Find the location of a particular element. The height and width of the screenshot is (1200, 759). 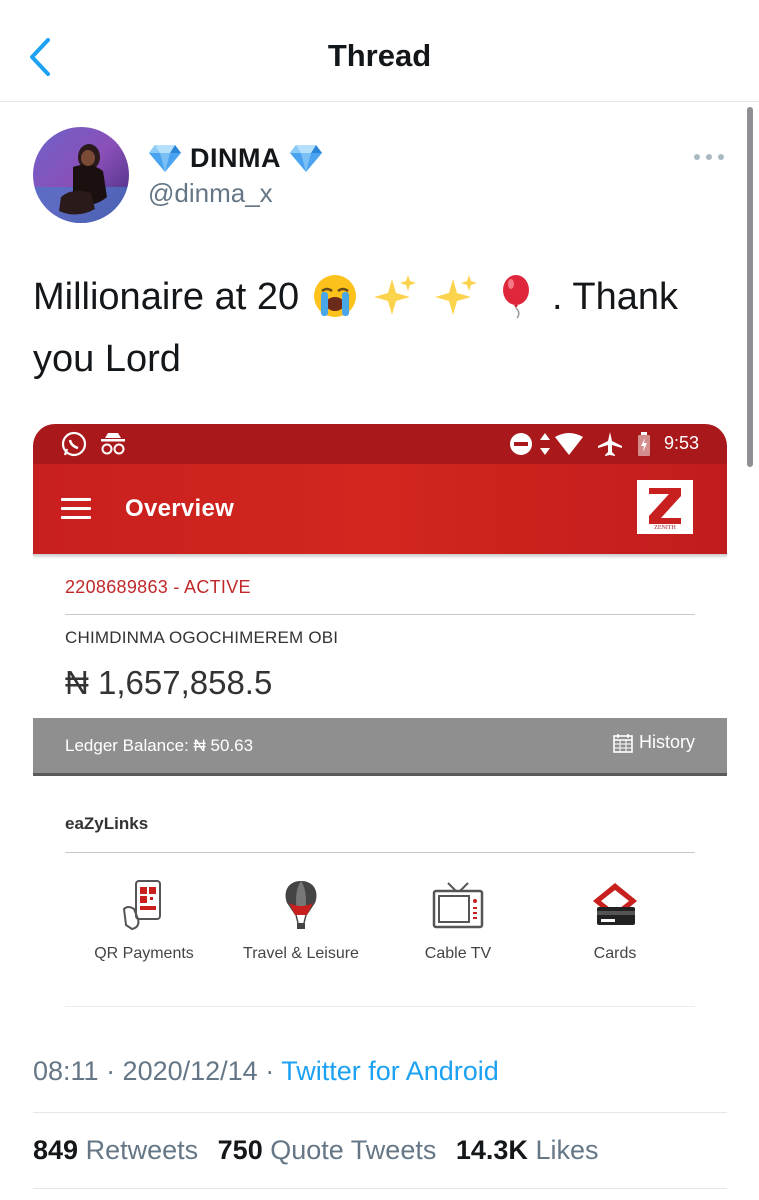

likes-count: 14.3K is located at coordinates (491, 1150).